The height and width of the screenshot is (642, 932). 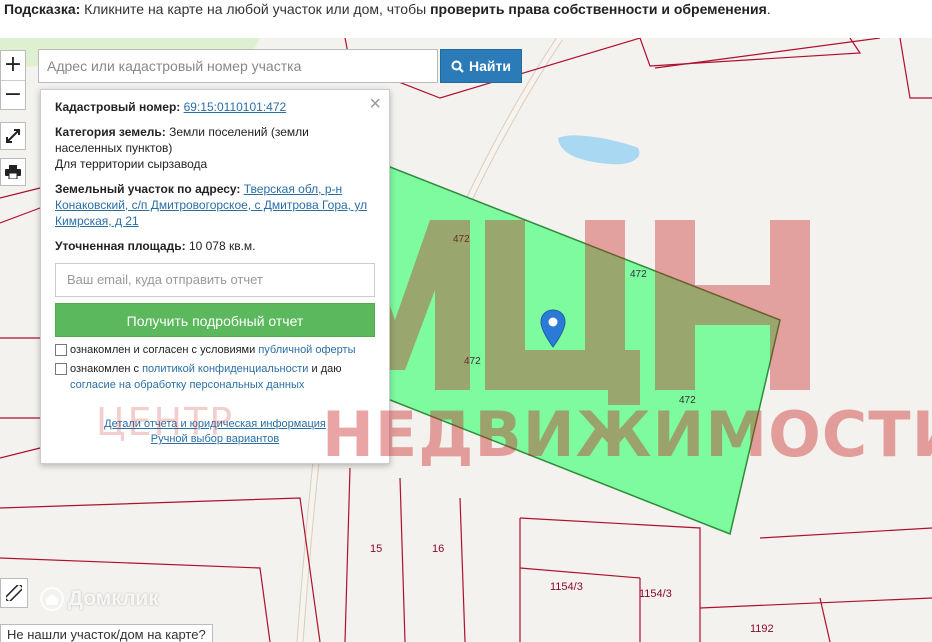 What do you see at coordinates (113, 598) in the screenshot?
I see `domclick-name: Домклик` at bounding box center [113, 598].